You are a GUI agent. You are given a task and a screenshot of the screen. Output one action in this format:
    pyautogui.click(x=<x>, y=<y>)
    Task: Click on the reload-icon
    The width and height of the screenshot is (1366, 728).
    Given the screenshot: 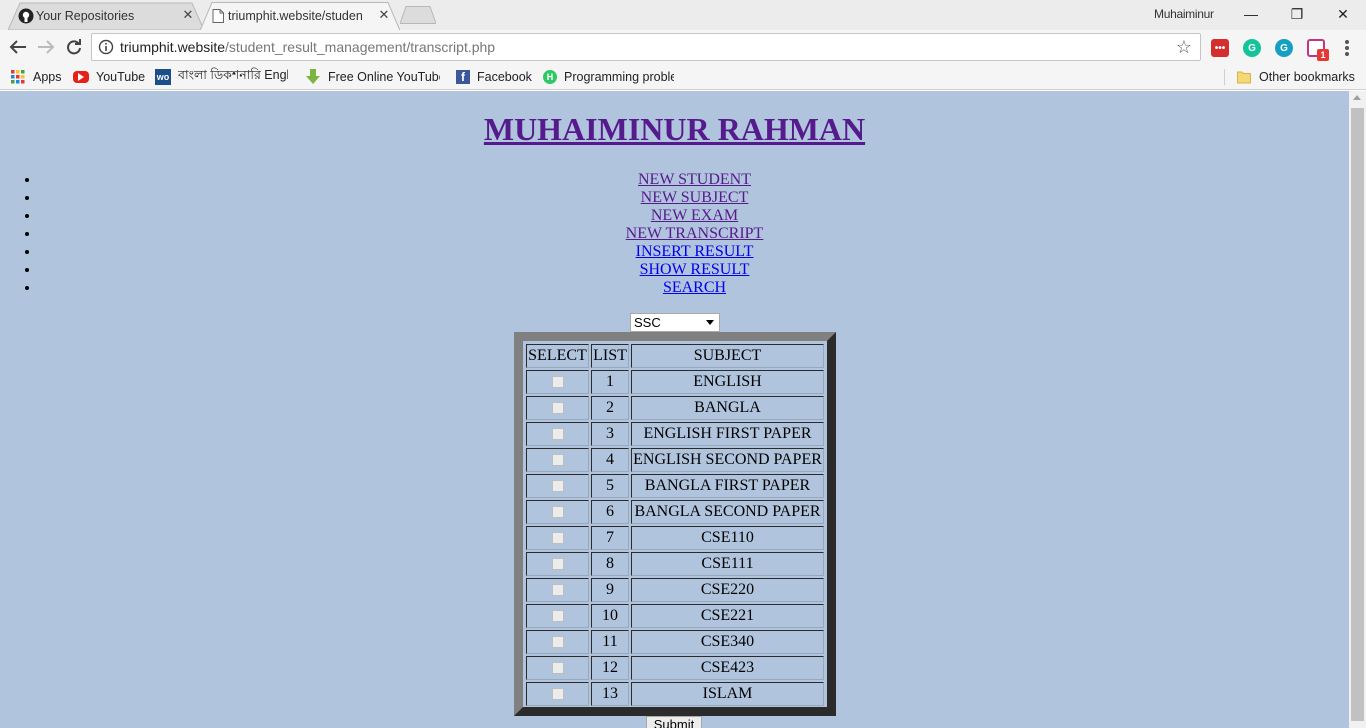 What is the action you would take?
    pyautogui.click(x=74, y=47)
    